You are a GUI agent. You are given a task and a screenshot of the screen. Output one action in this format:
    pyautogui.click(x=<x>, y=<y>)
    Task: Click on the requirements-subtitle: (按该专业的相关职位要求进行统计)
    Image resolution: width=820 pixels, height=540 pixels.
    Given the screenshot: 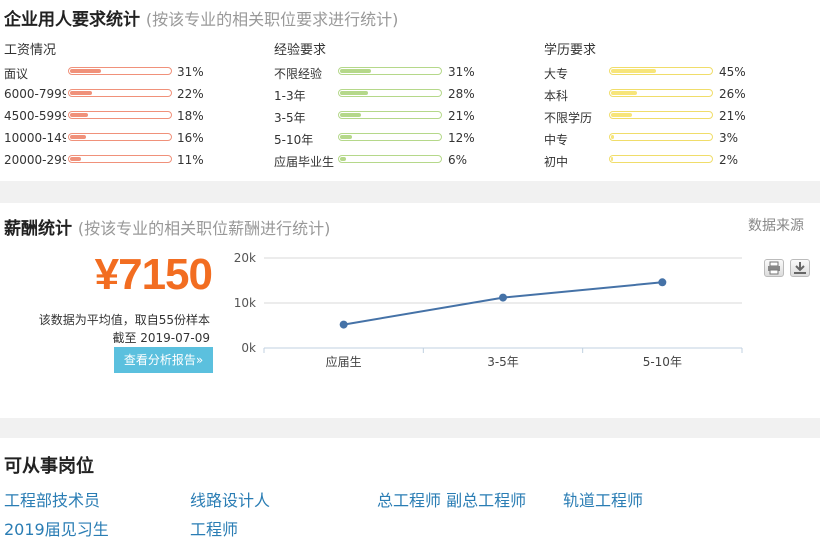 What is the action you would take?
    pyautogui.click(x=272, y=19)
    